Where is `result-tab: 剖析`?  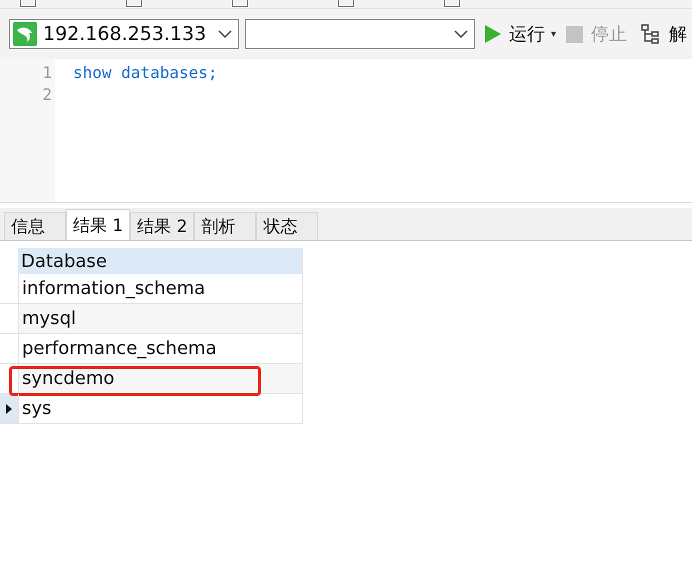
result-tab: 剖析 is located at coordinates (225, 226).